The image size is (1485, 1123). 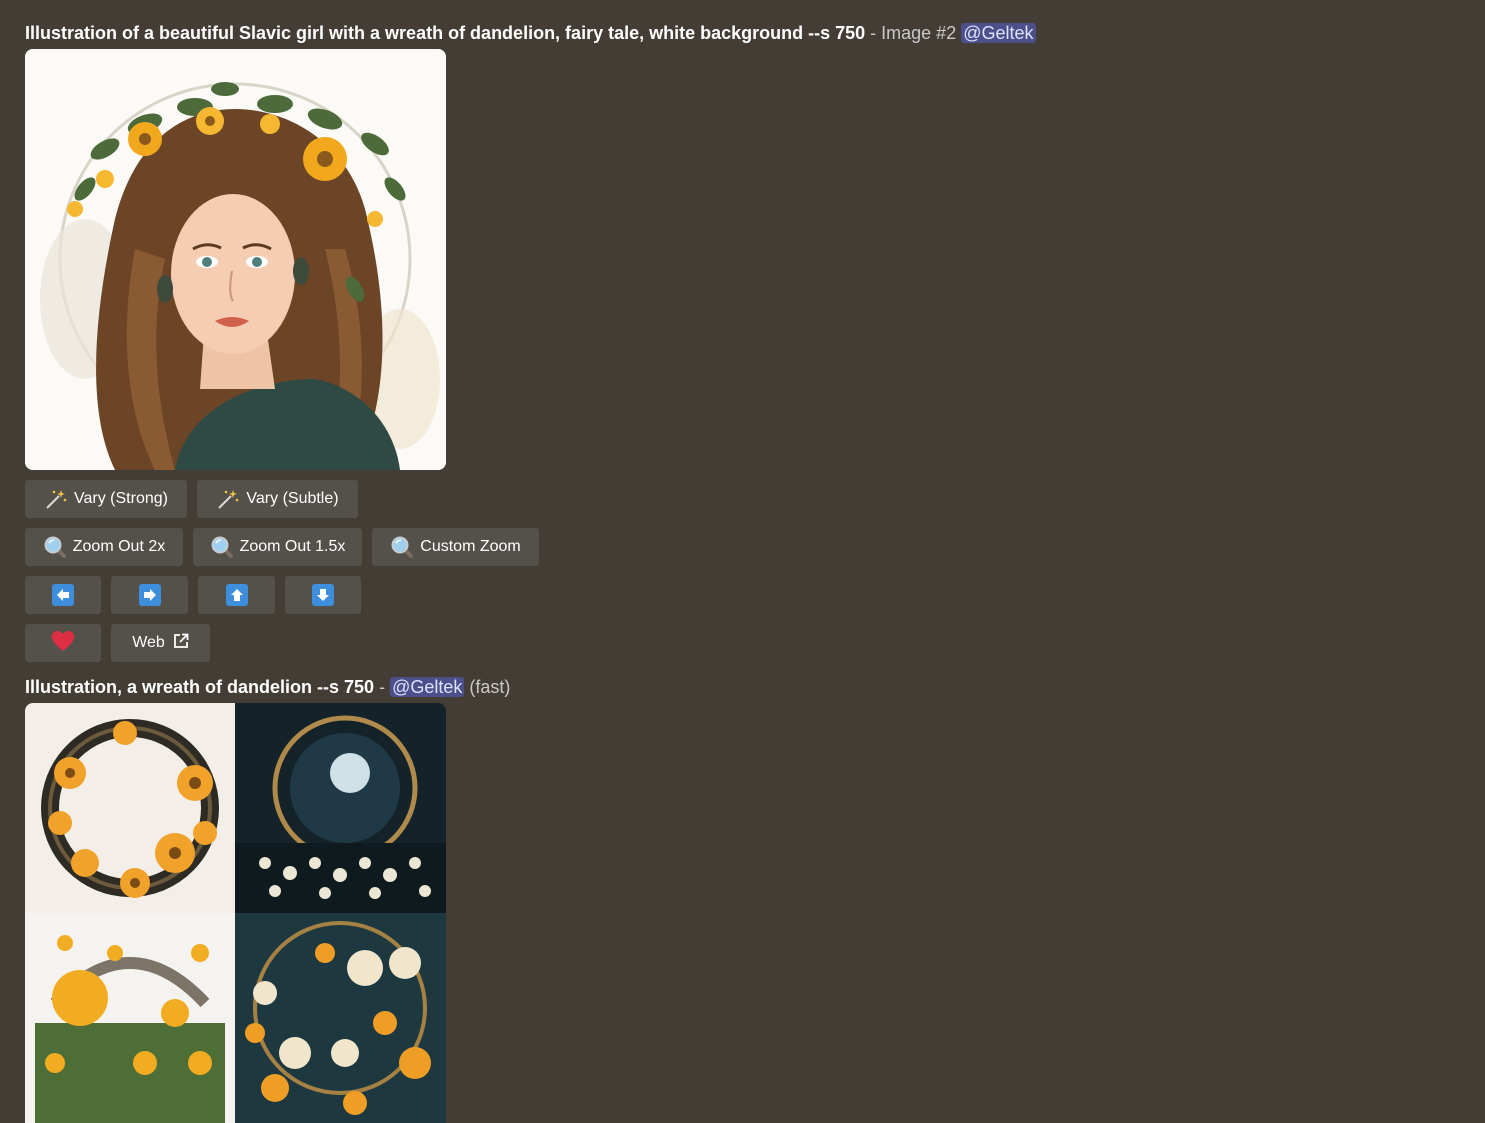 I want to click on vary-strong-label: Vary (Strong), so click(x=121, y=498).